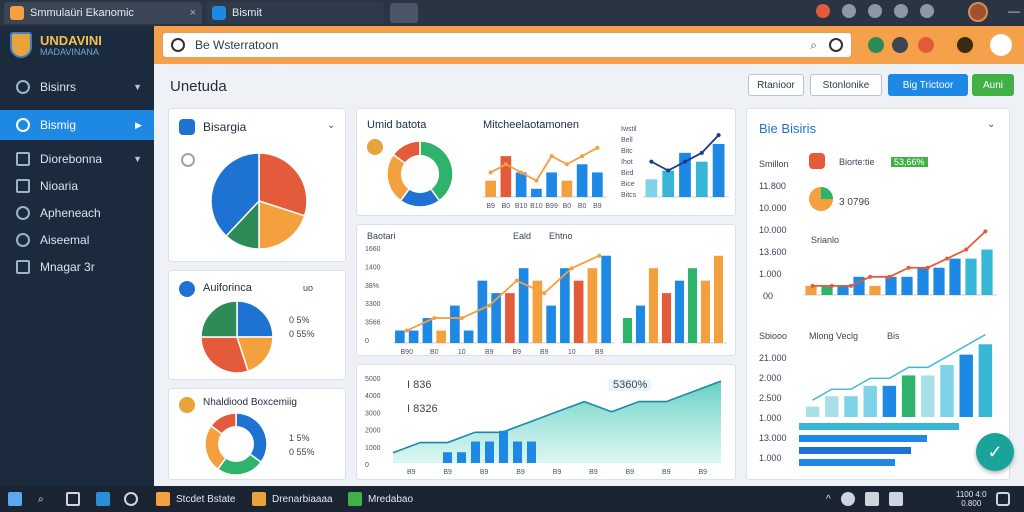 This screenshot has width=1024, height=512. What do you see at coordinates (627, 140) in the screenshot?
I see `y-tick-label: Bell` at bounding box center [627, 140].